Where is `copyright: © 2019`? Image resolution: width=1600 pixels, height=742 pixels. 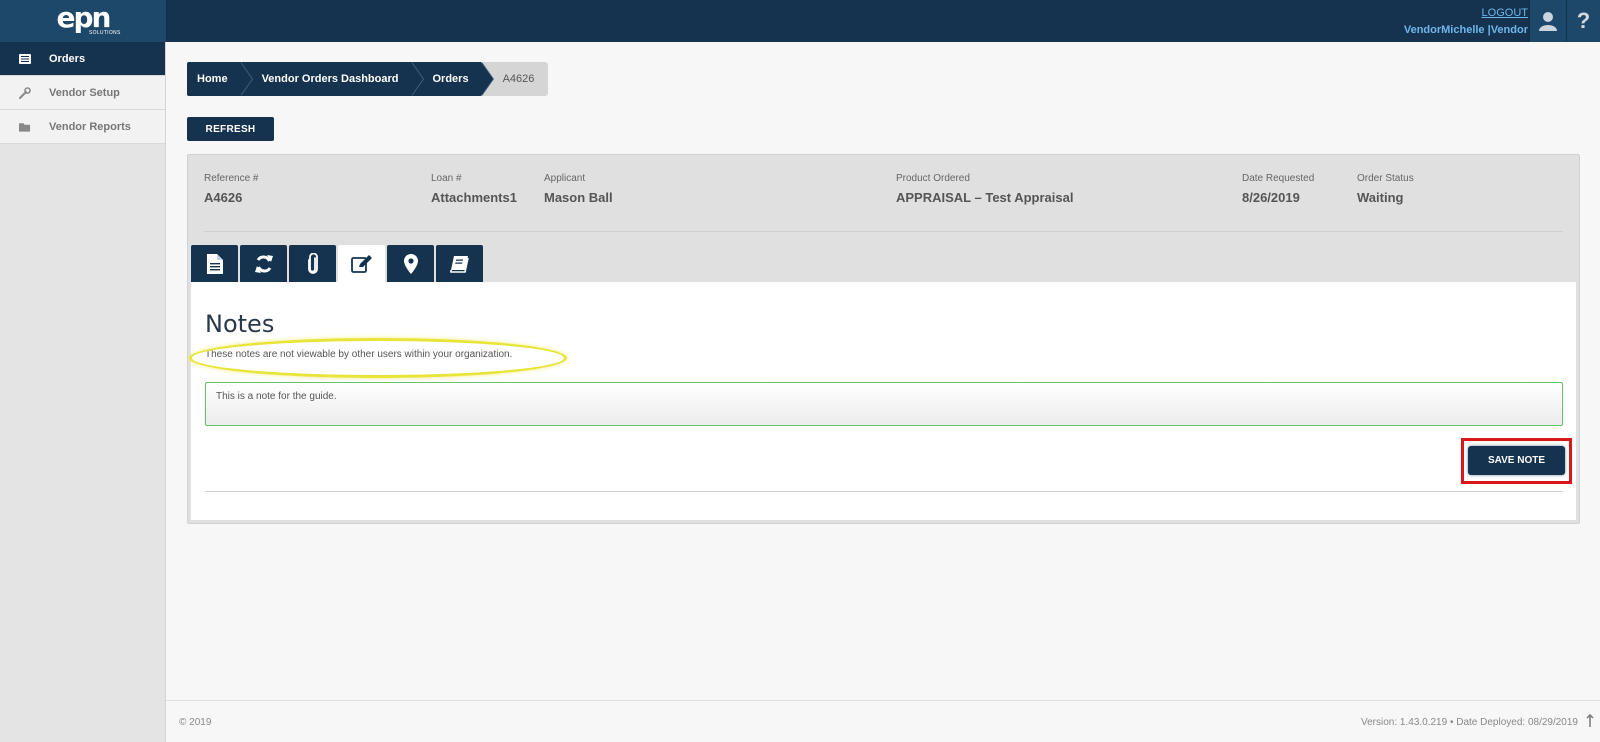 copyright: © 2019 is located at coordinates (195, 722).